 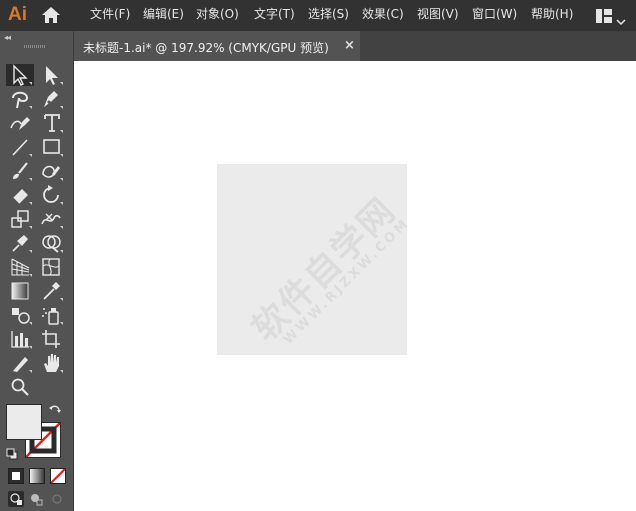 What do you see at coordinates (52, 267) in the screenshot?
I see `mesh-tool-icon` at bounding box center [52, 267].